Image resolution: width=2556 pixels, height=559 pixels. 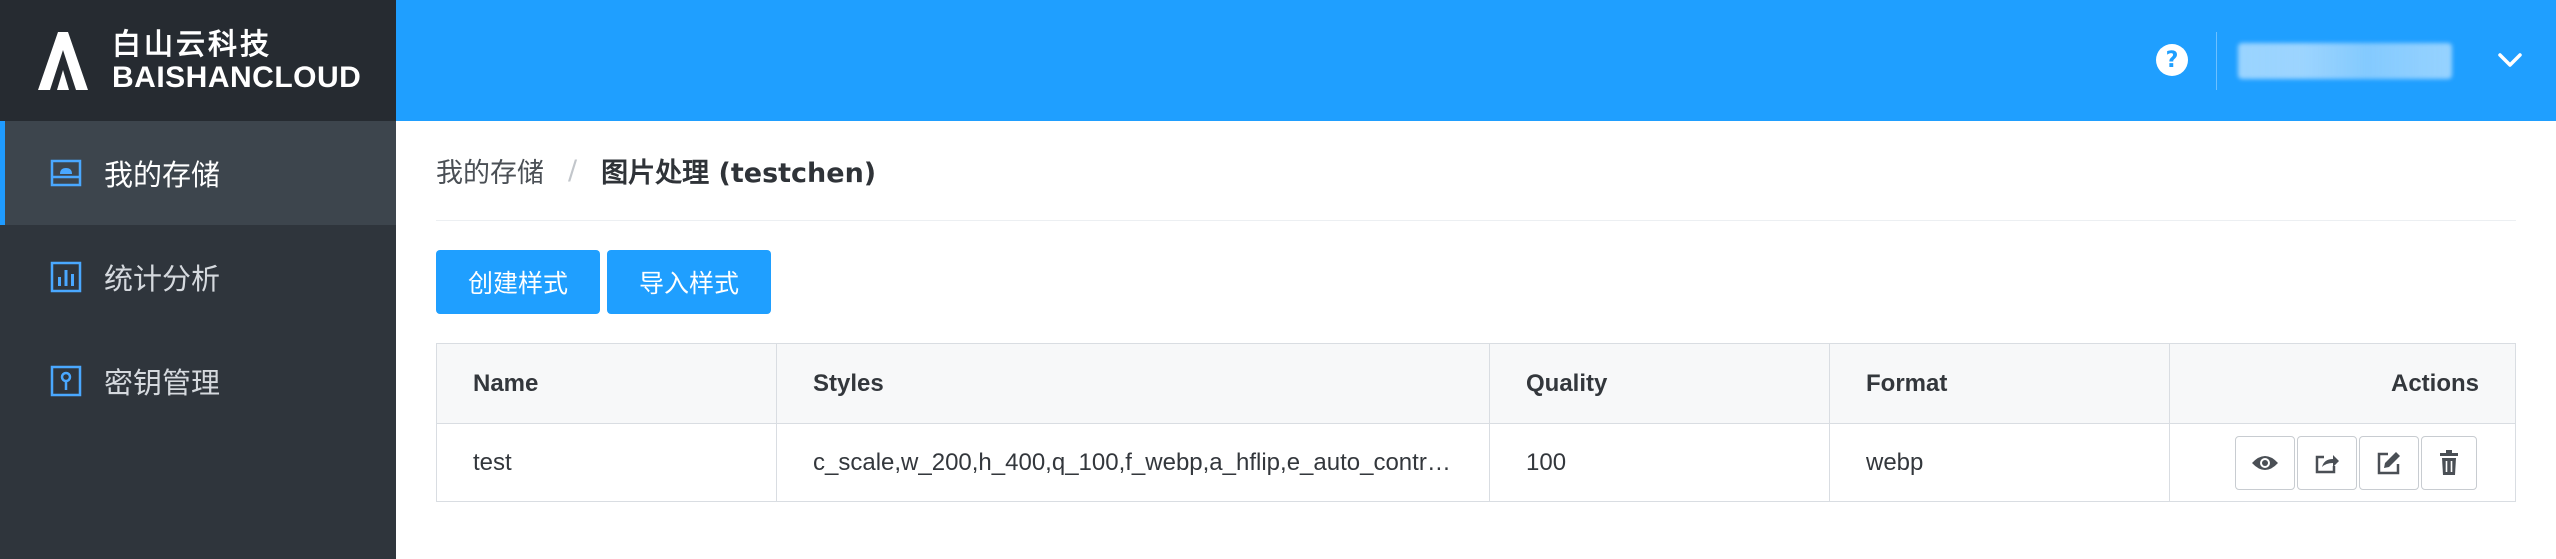 What do you see at coordinates (162, 279) in the screenshot?
I see `sidebar-item-label: 统计分析` at bounding box center [162, 279].